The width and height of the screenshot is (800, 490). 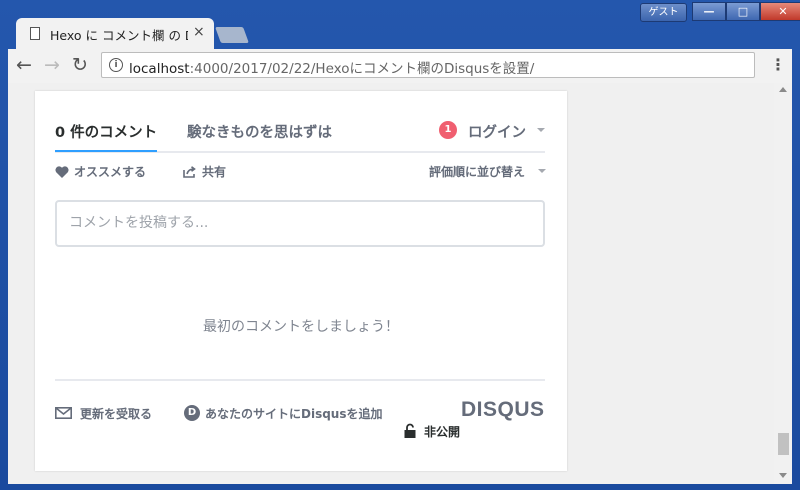 What do you see at coordinates (663, 12) in the screenshot?
I see `guest-profile-button: ゲスト` at bounding box center [663, 12].